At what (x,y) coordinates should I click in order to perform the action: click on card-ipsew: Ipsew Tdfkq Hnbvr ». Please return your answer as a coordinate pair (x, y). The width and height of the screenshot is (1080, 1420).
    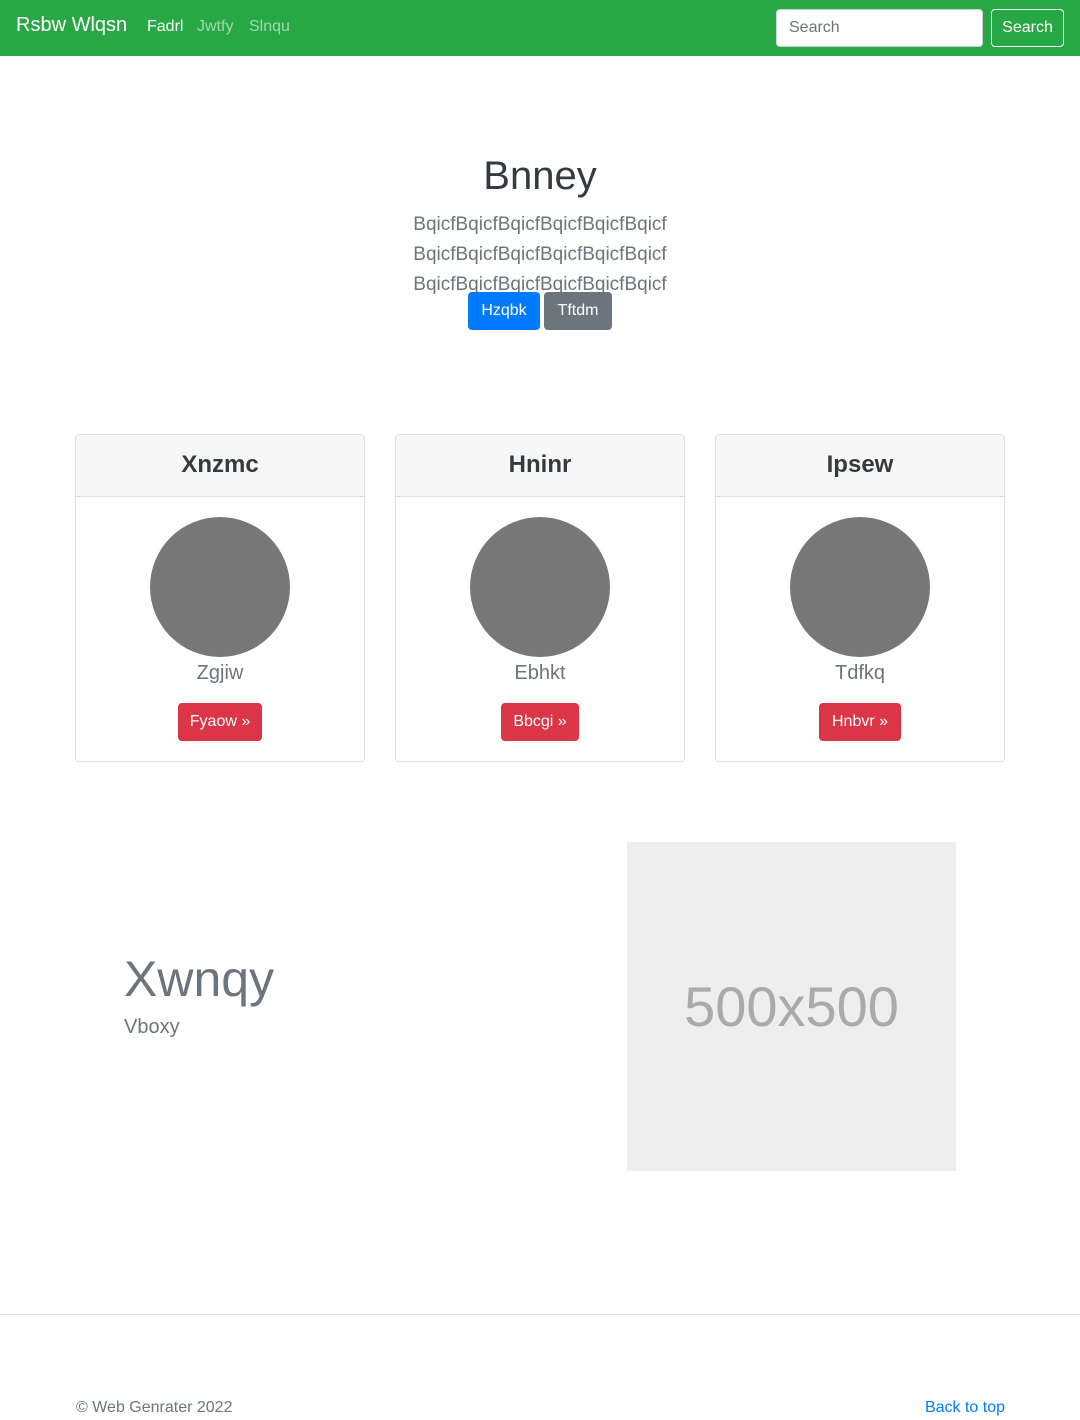
    Looking at the image, I should click on (860, 598).